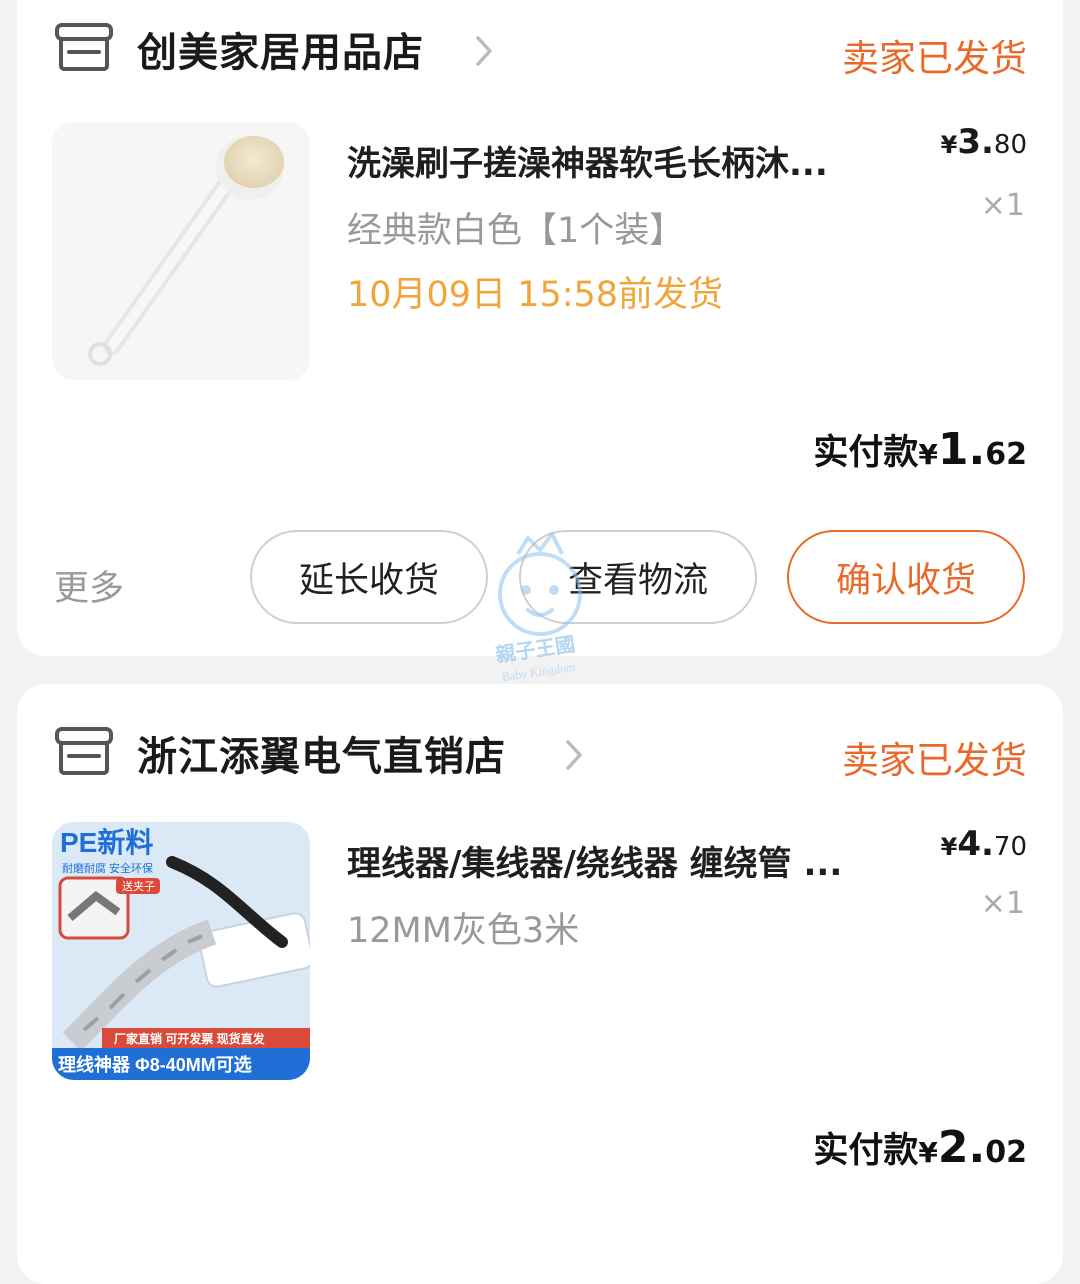 This screenshot has width=1080, height=1284. I want to click on confirm-receipt-button: 确认收货, so click(906, 577).